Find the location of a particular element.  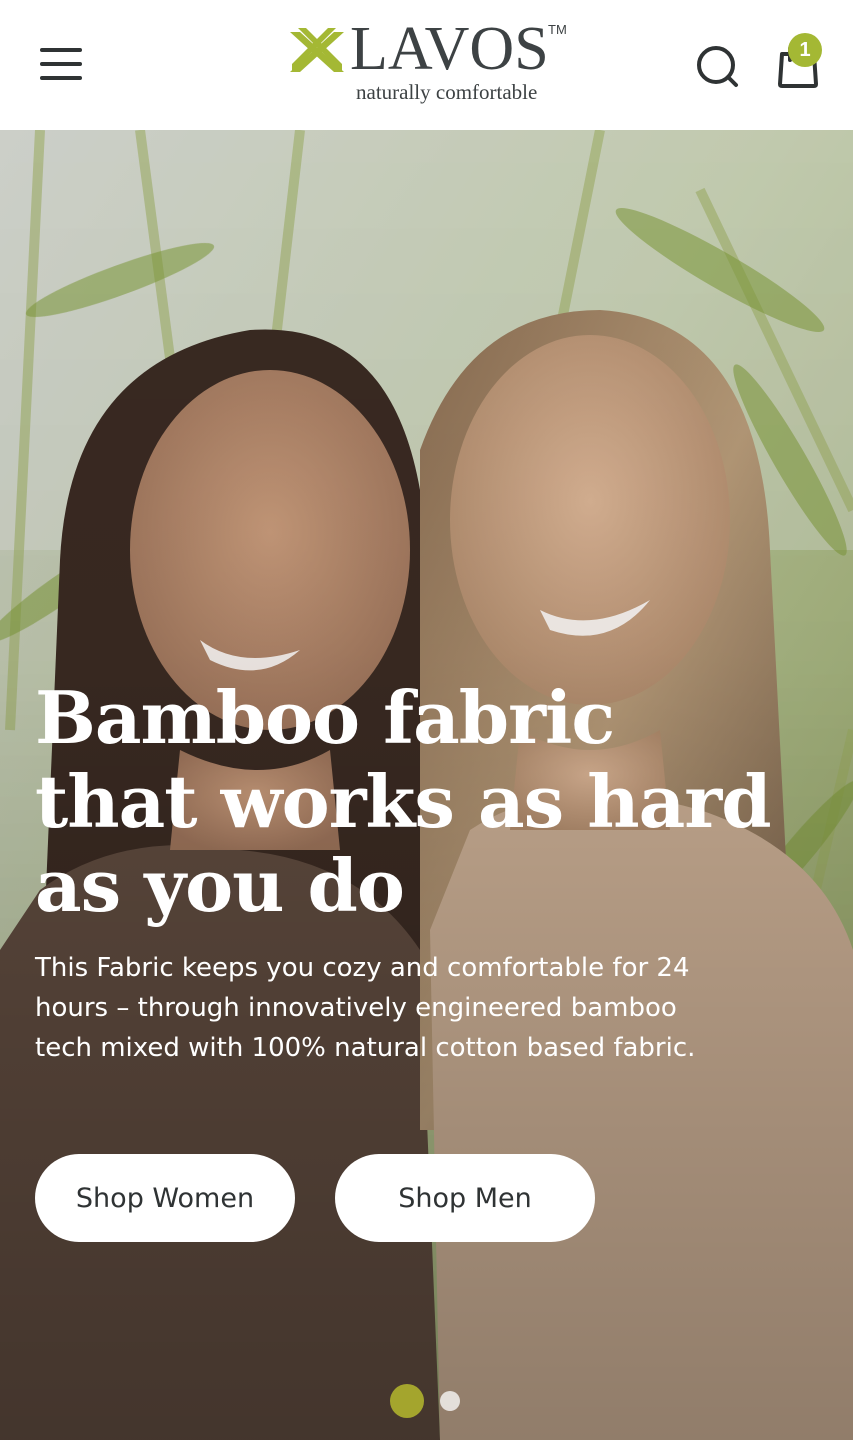

hero-headline-line: that works as hard is located at coordinates (403, 801).